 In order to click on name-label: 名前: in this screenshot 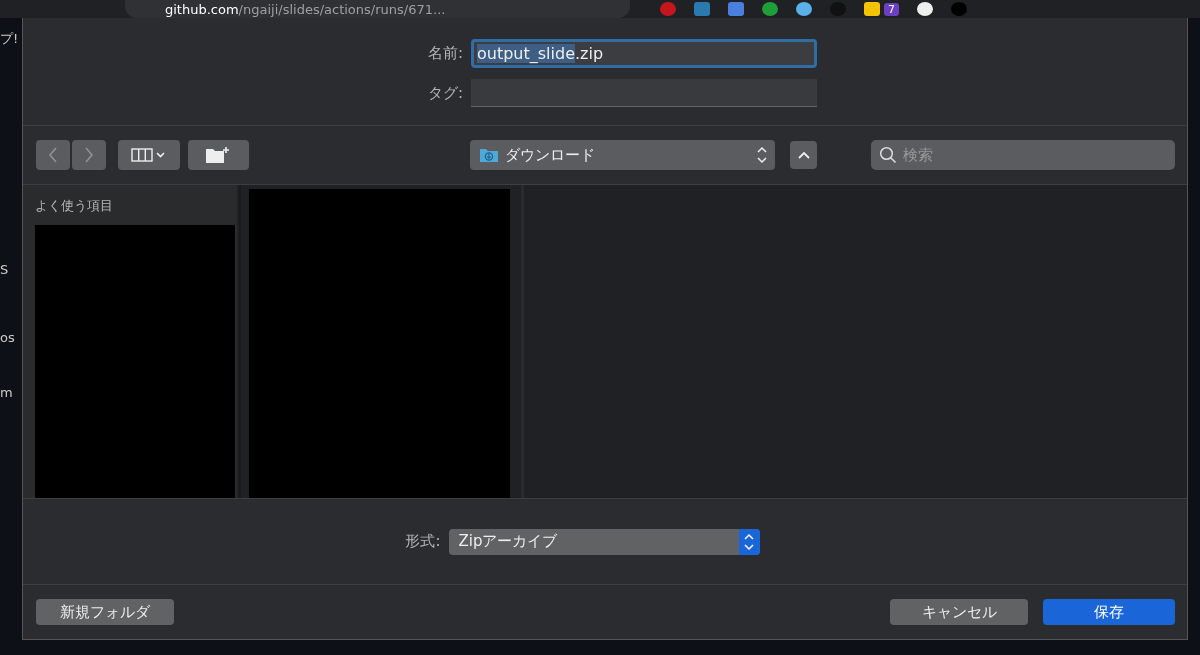, I will do `click(444, 53)`.